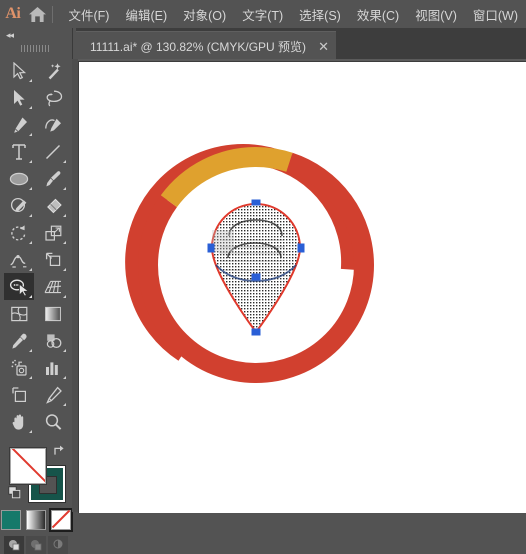  I want to click on anchor-point-left, so click(211, 248).